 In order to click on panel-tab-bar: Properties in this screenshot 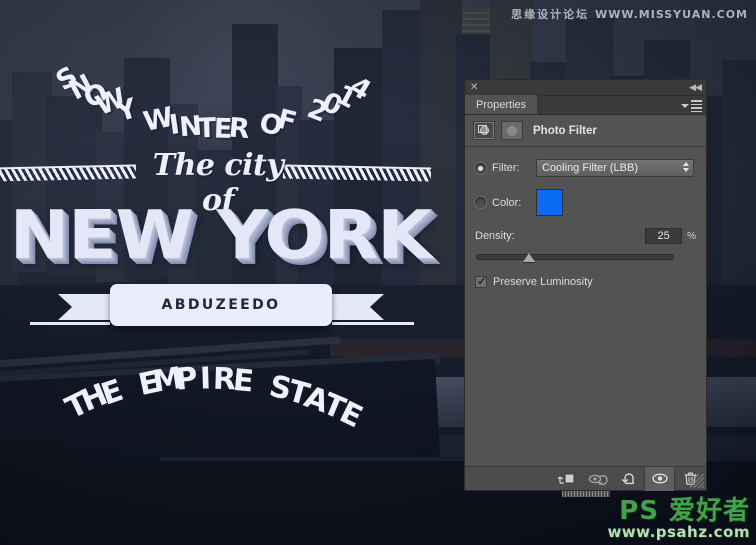, I will do `click(585, 105)`.